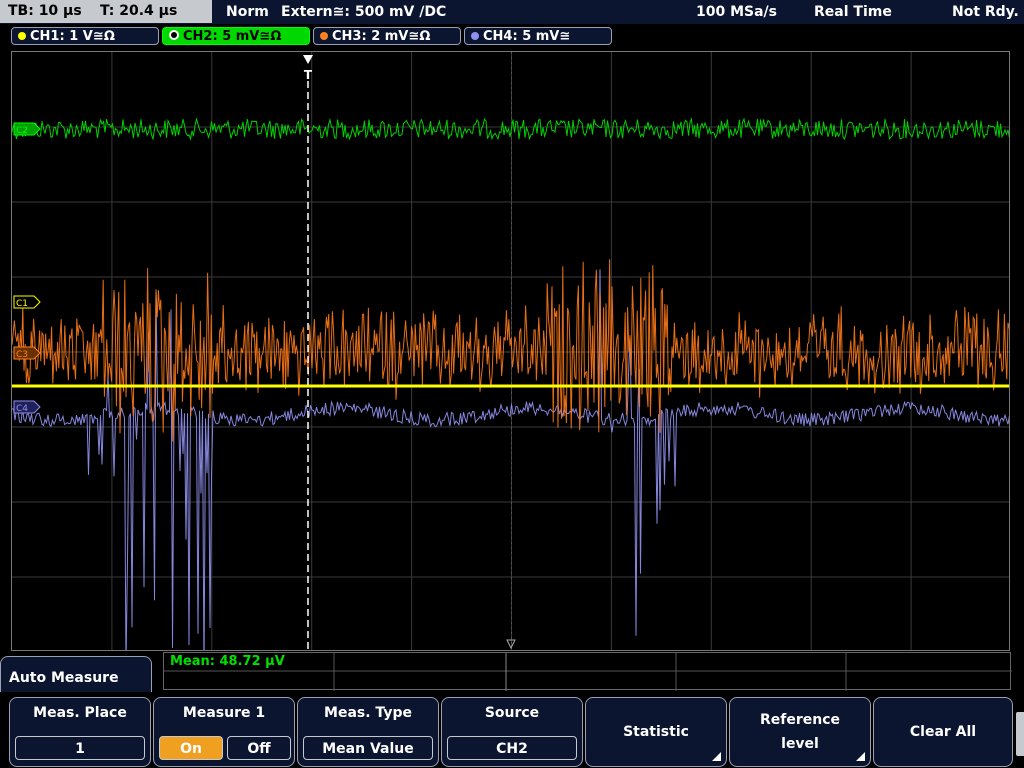 The image size is (1024, 768). What do you see at coordinates (368, 713) in the screenshot?
I see `meas-type-label: Meas. Type` at bounding box center [368, 713].